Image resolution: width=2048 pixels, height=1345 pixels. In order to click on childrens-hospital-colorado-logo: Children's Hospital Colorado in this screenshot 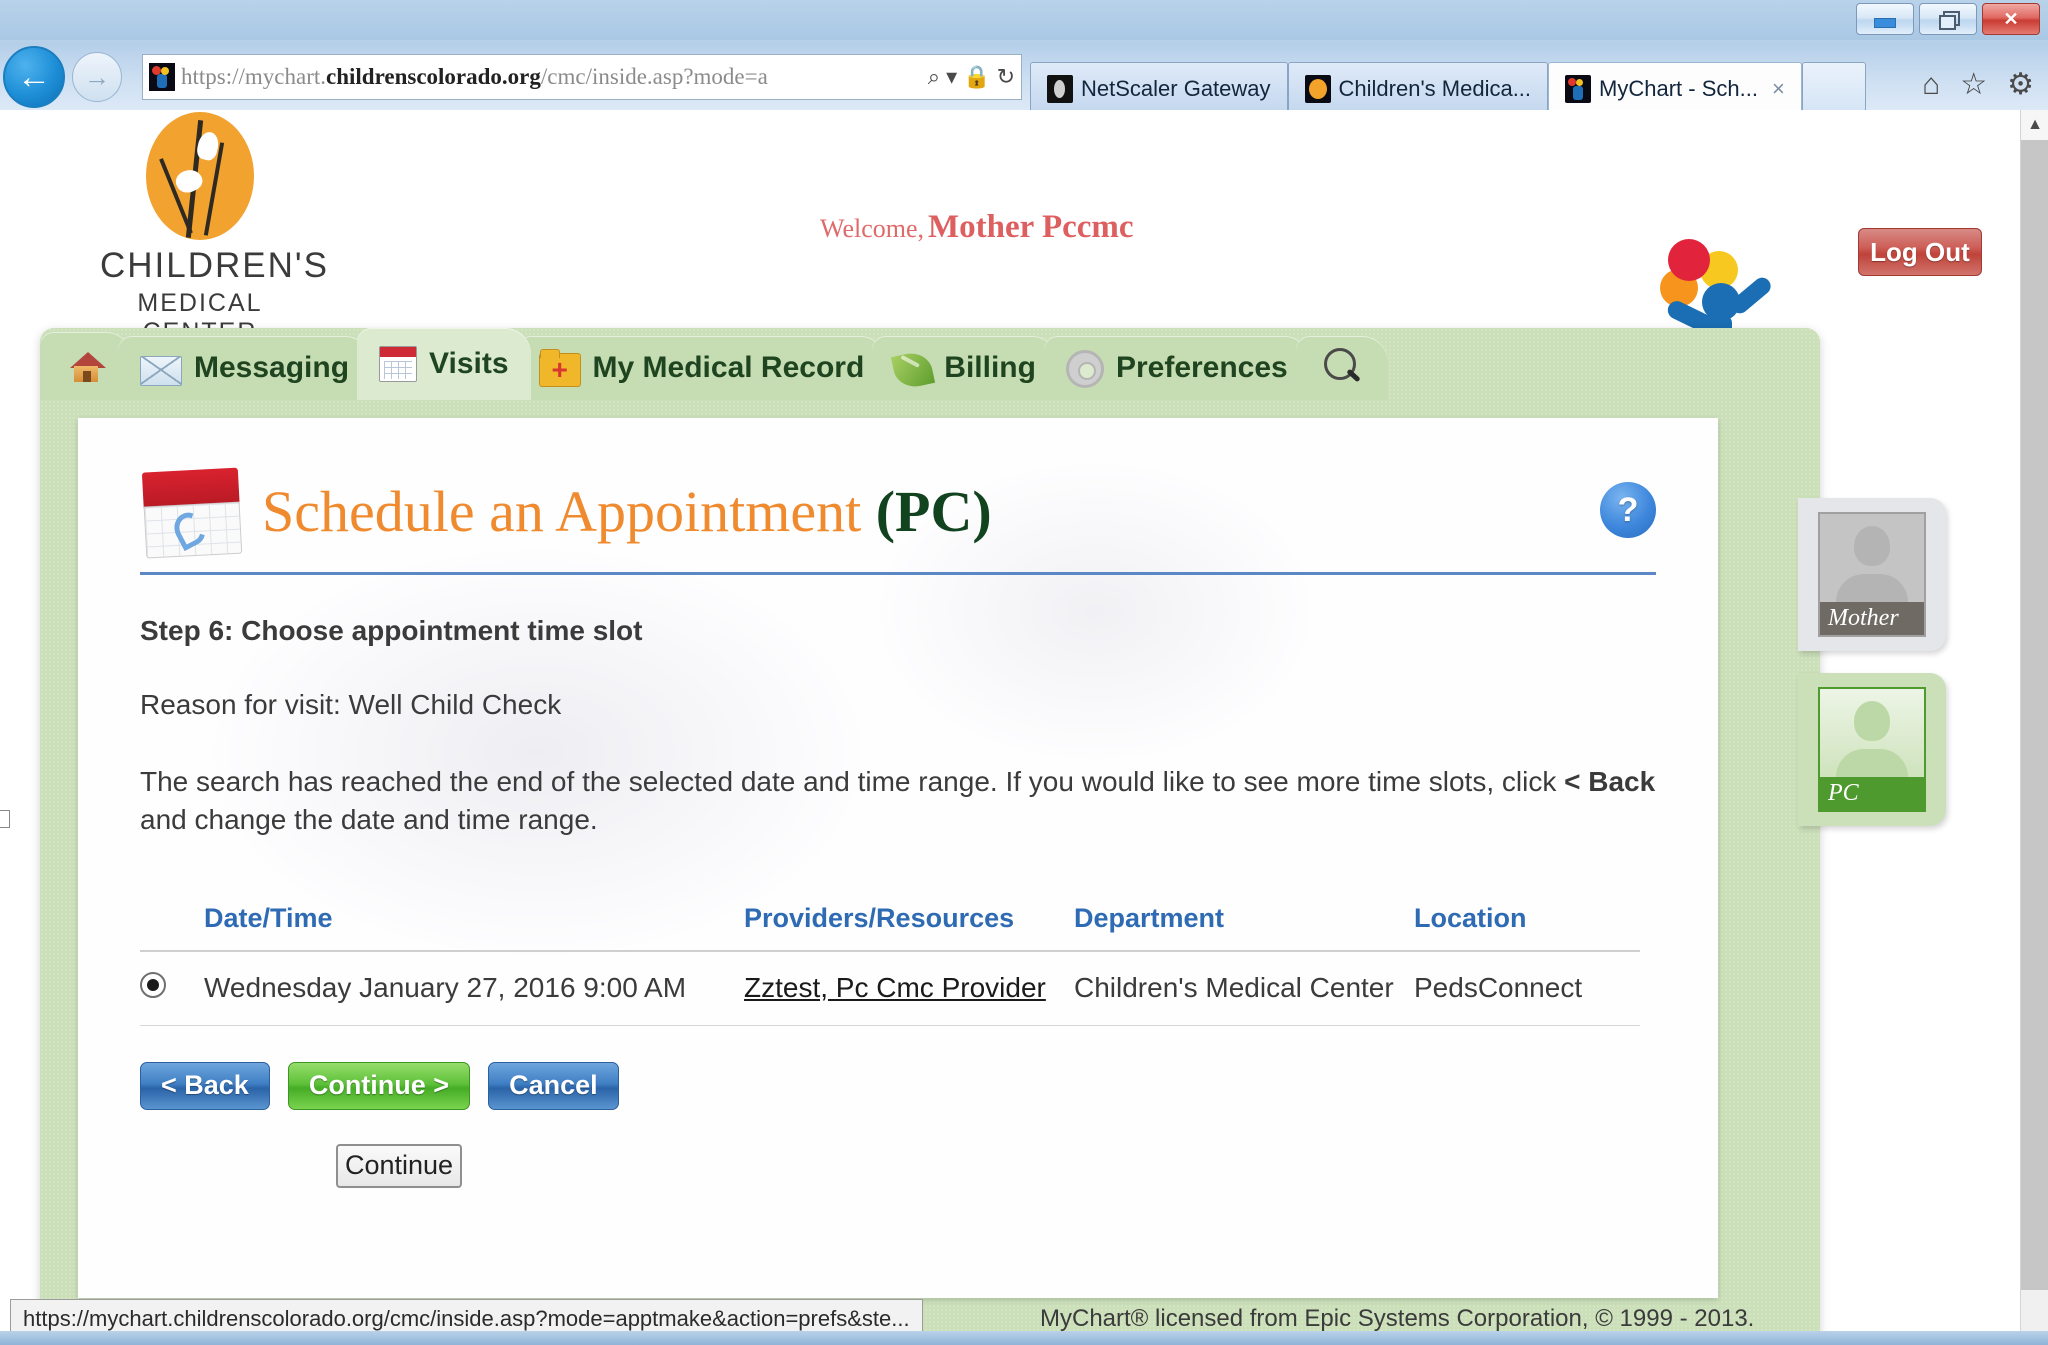, I will do `click(1715, 282)`.